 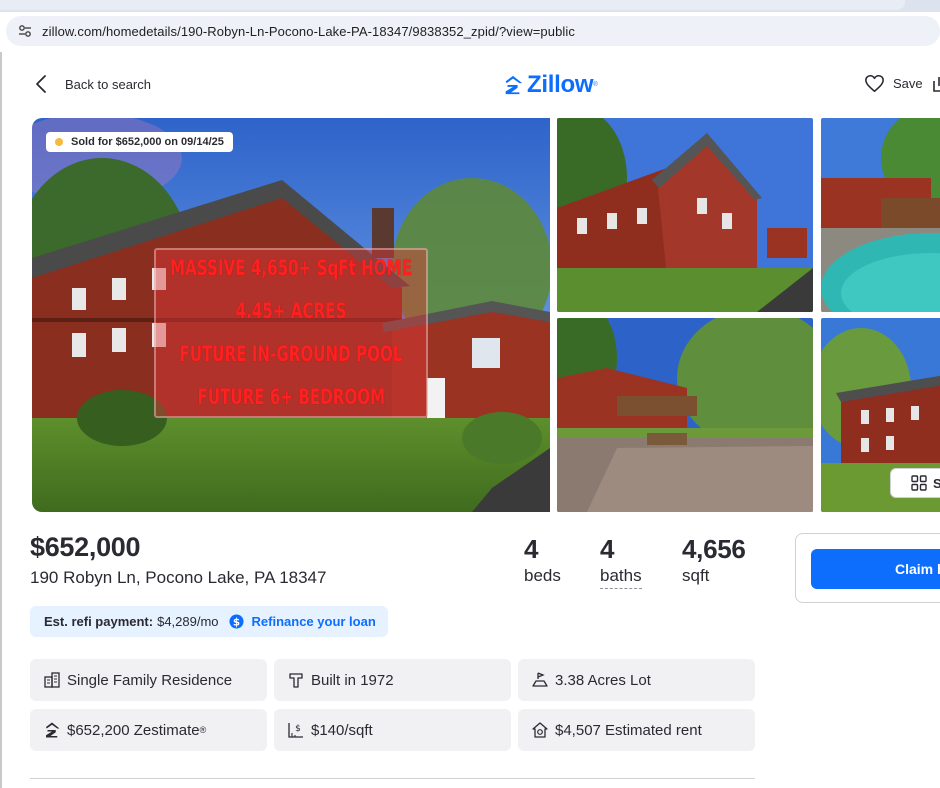 I want to click on browser-tab, so click(x=452, y=5).